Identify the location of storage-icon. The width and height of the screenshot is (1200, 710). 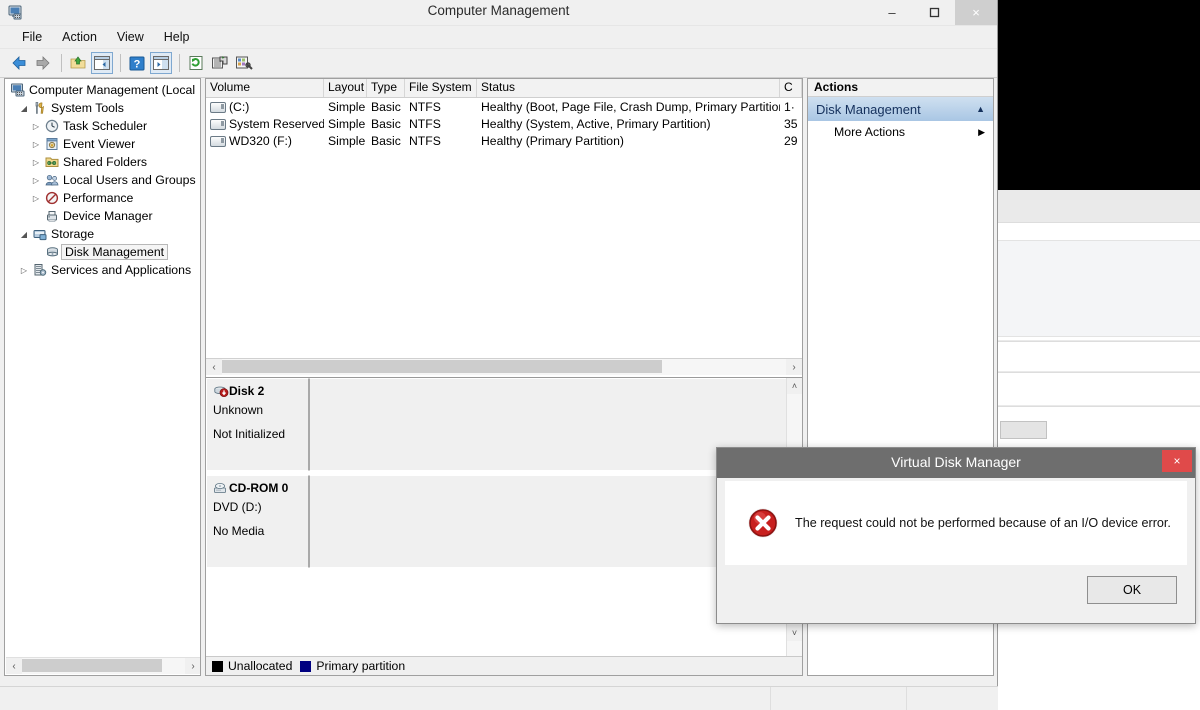
(40, 234).